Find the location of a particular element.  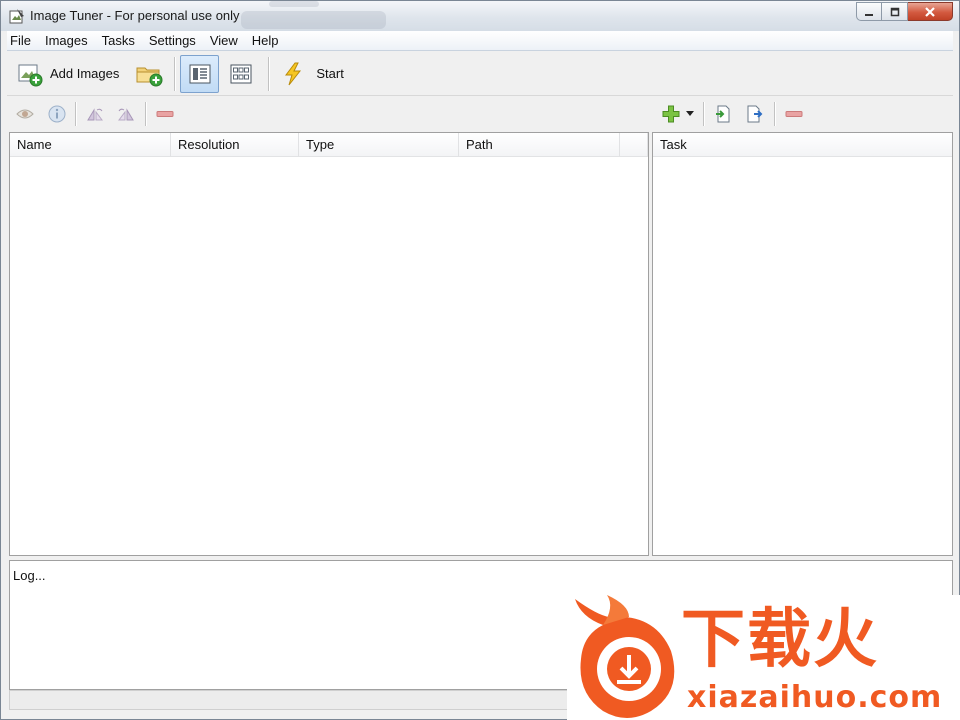

rotate-left-button is located at coordinates (95, 114).